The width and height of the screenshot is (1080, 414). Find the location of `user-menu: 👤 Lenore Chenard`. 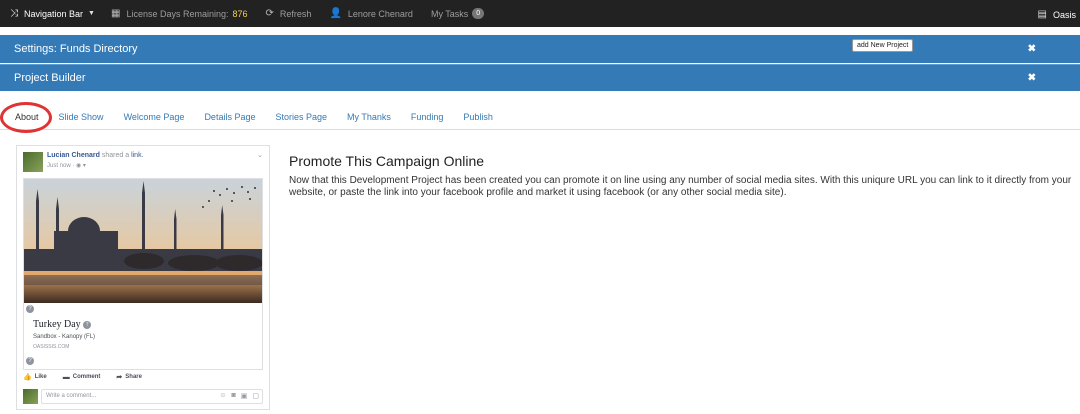

user-menu: 👤 Lenore Chenard is located at coordinates (371, 14).